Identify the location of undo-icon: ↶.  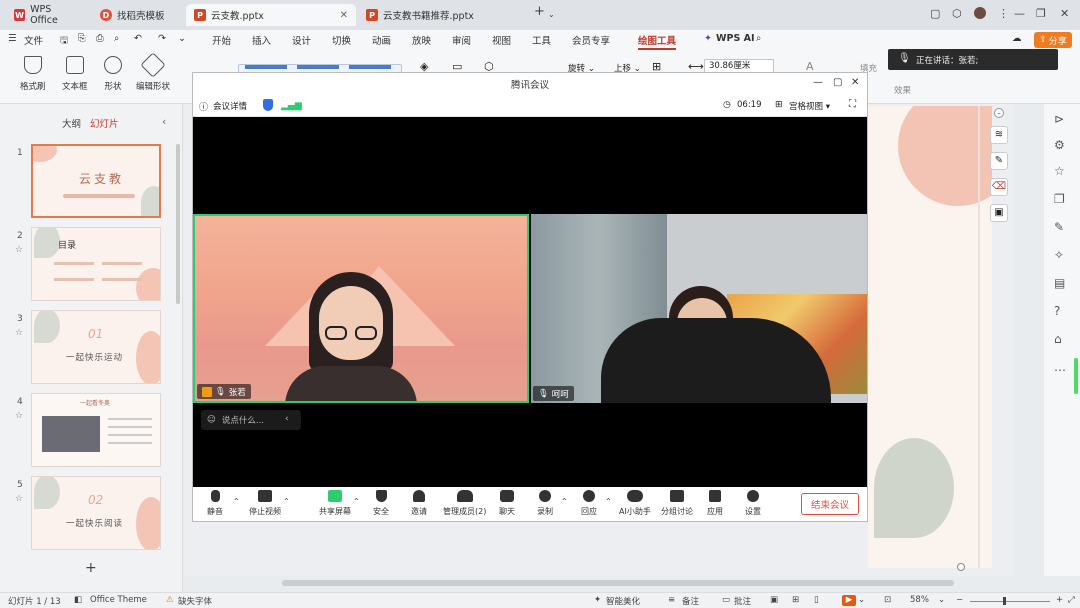
(138, 38).